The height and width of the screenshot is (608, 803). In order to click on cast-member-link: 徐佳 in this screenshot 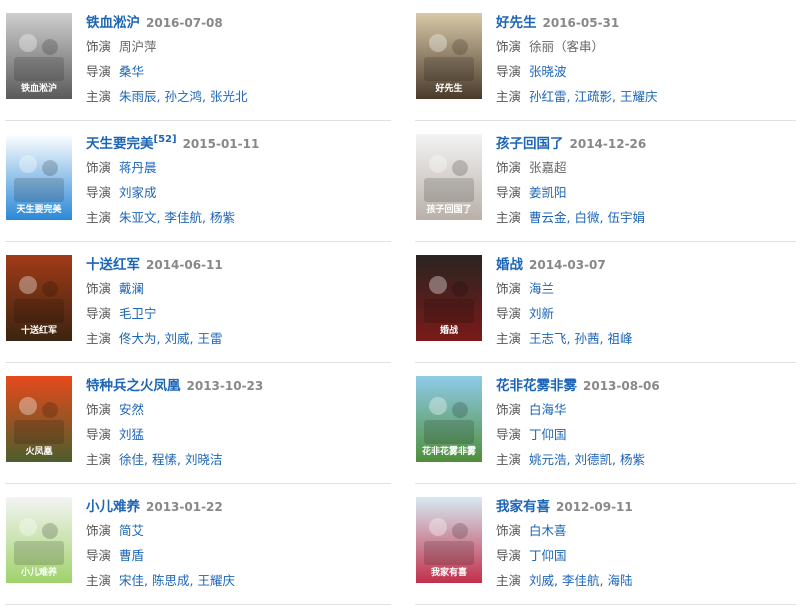, I will do `click(131, 459)`.